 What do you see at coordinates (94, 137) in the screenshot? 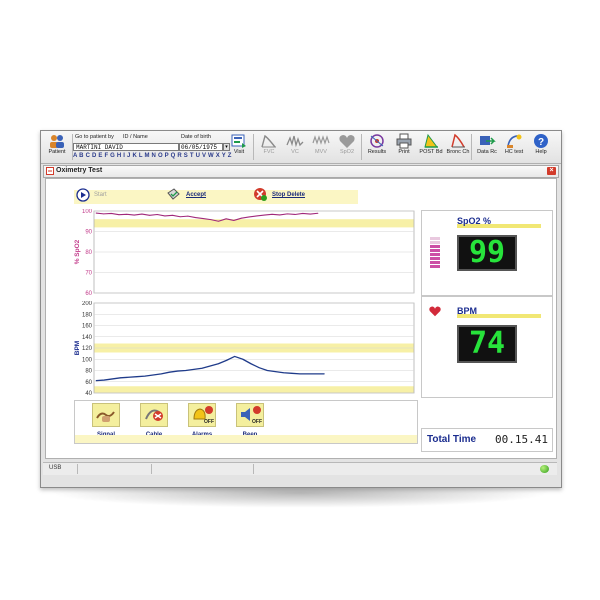
I see `goto-label: Go to patient by` at bounding box center [94, 137].